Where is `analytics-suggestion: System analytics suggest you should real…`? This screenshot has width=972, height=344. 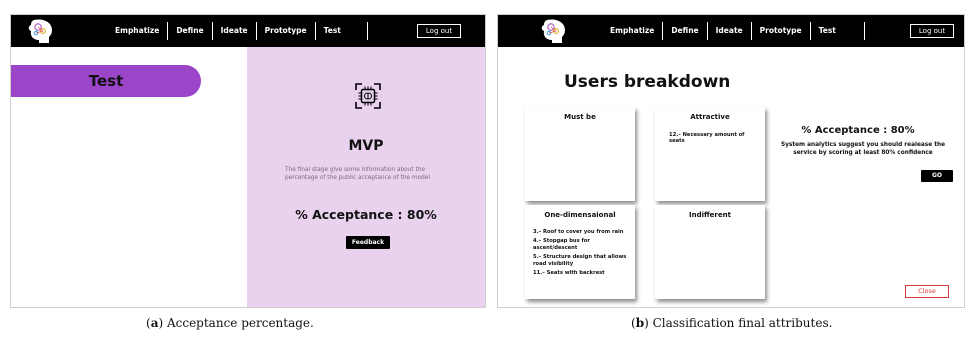
analytics-suggestion: System analytics suggest you should real… is located at coordinates (863, 149).